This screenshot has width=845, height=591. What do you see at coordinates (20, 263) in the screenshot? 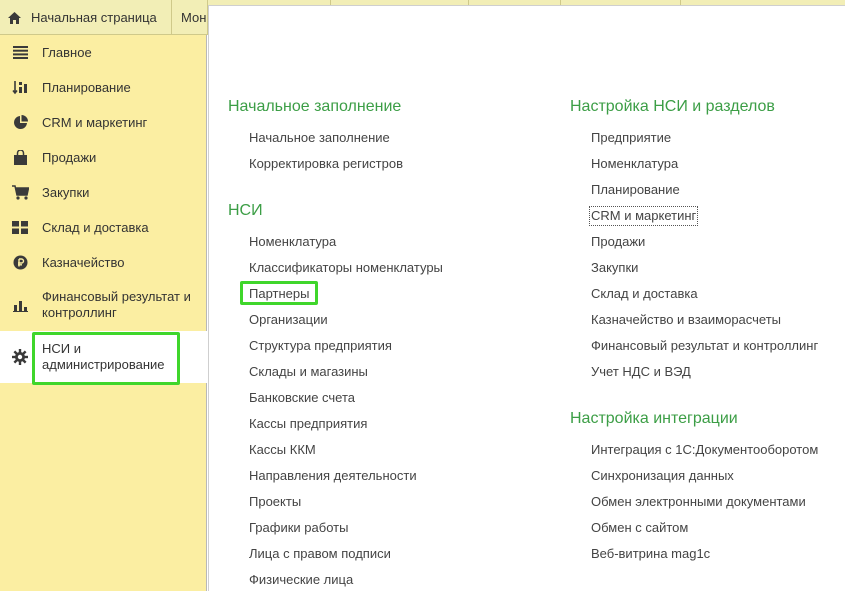
I see `ruble-coin-icon` at bounding box center [20, 263].